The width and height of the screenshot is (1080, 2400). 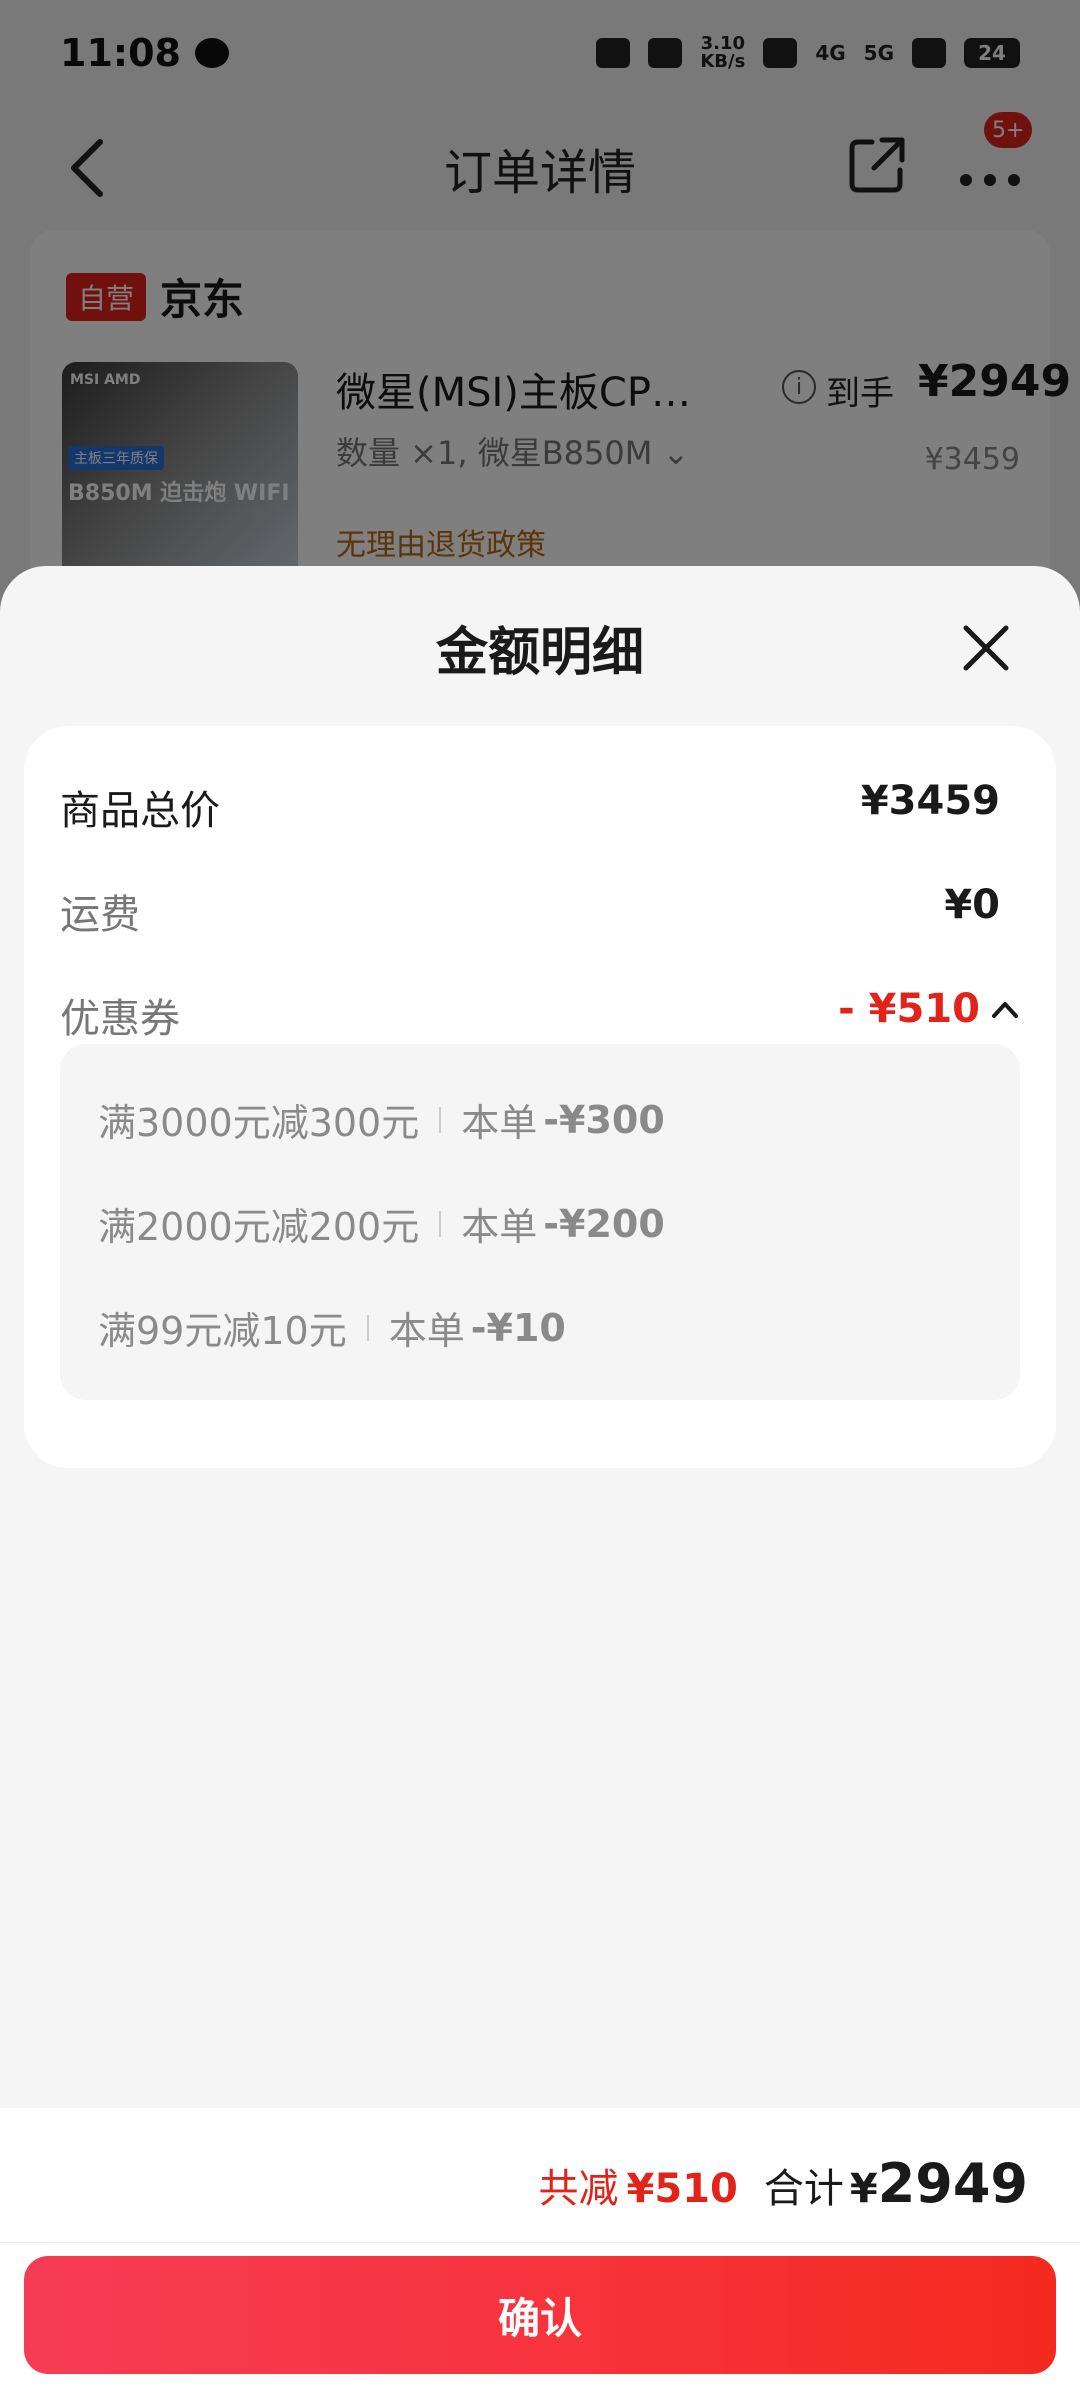 What do you see at coordinates (604, 1223) in the screenshot?
I see `coupon-amount: -¥200` at bounding box center [604, 1223].